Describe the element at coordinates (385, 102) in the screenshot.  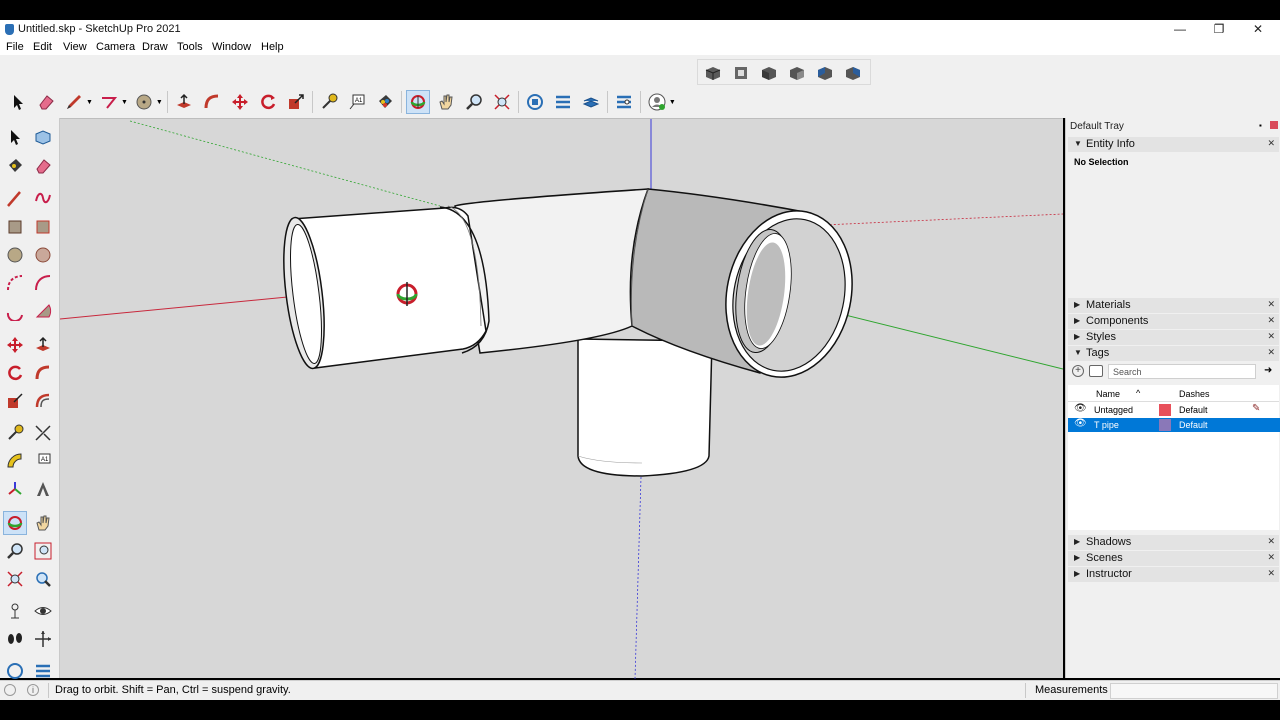
I see `paint-bucket-icon` at that location.